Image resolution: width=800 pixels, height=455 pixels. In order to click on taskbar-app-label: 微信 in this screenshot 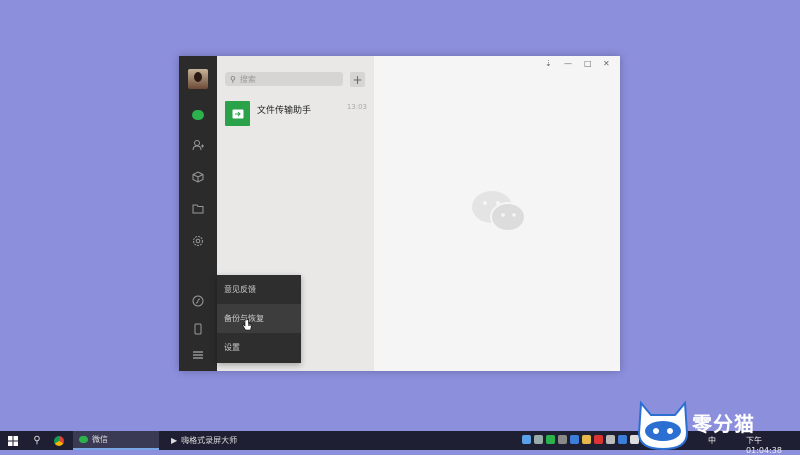, I will do `click(100, 439)`.